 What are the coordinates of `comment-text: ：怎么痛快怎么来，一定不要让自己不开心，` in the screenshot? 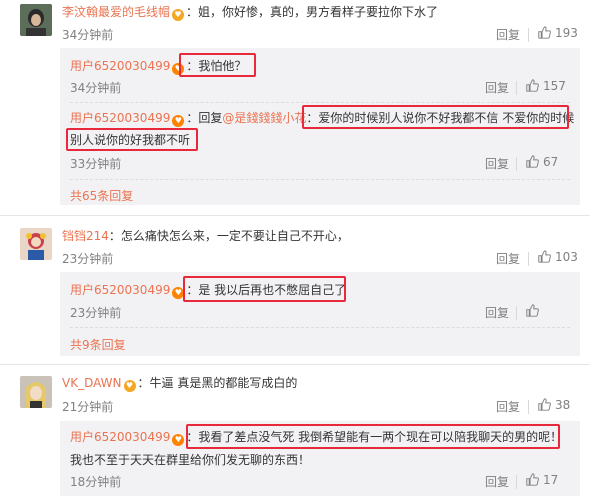 It's located at (228, 236).